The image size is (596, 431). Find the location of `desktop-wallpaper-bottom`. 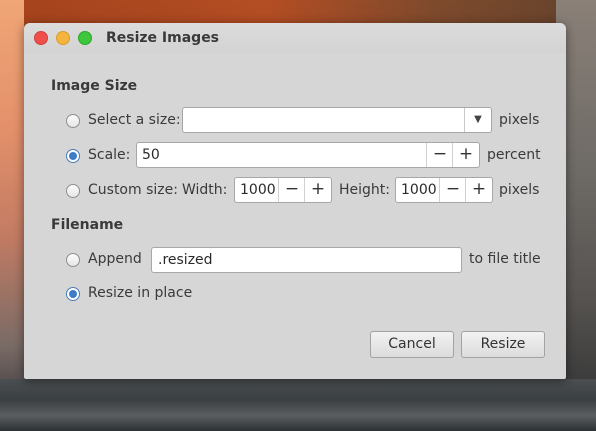

desktop-wallpaper-bottom is located at coordinates (298, 405).